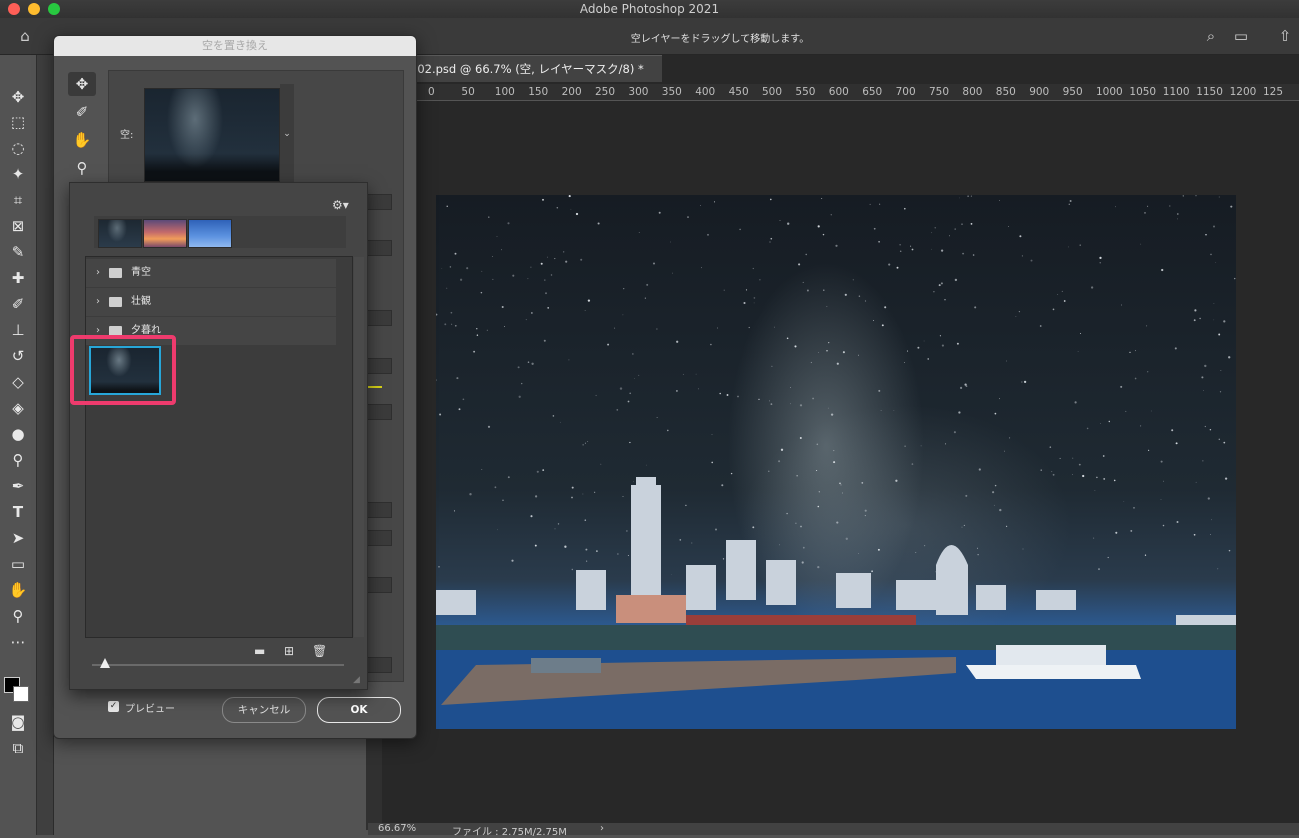 This screenshot has width=1299, height=838. Describe the element at coordinates (1241, 36) in the screenshot. I see `workspace-icon: ▭` at that location.